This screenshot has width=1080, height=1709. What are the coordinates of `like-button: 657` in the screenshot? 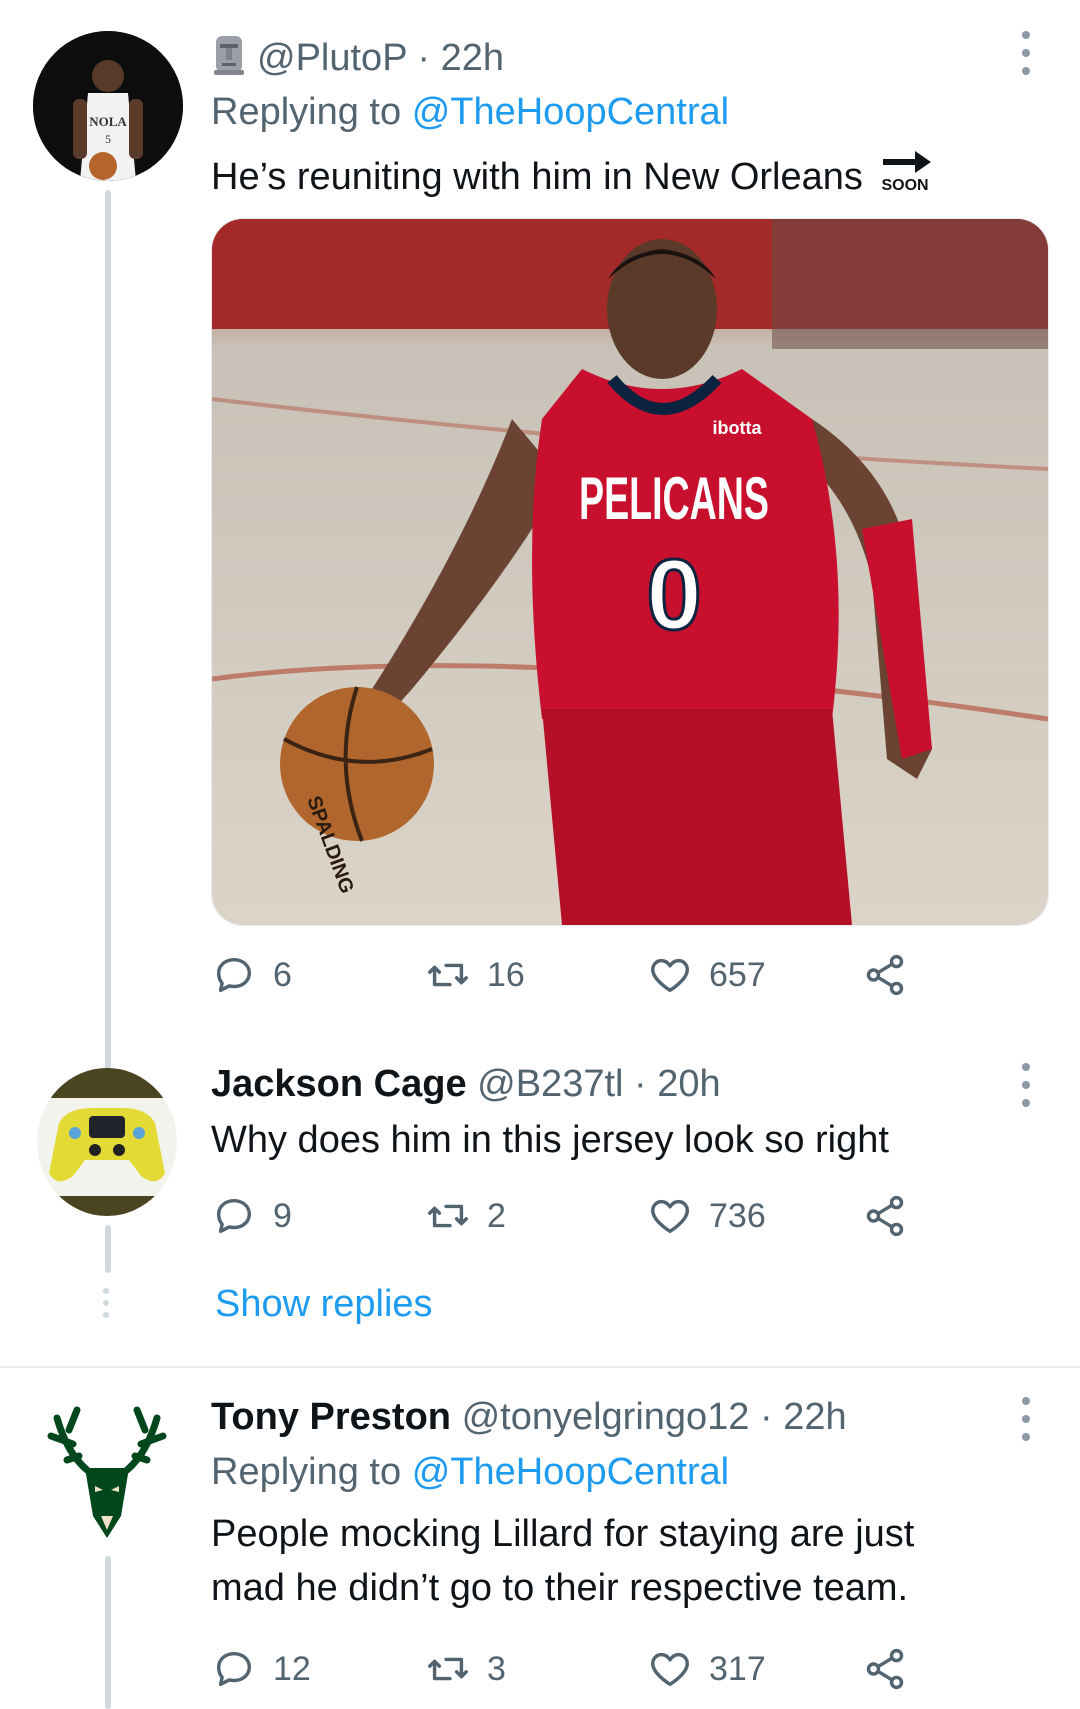 It's located at (706, 975).